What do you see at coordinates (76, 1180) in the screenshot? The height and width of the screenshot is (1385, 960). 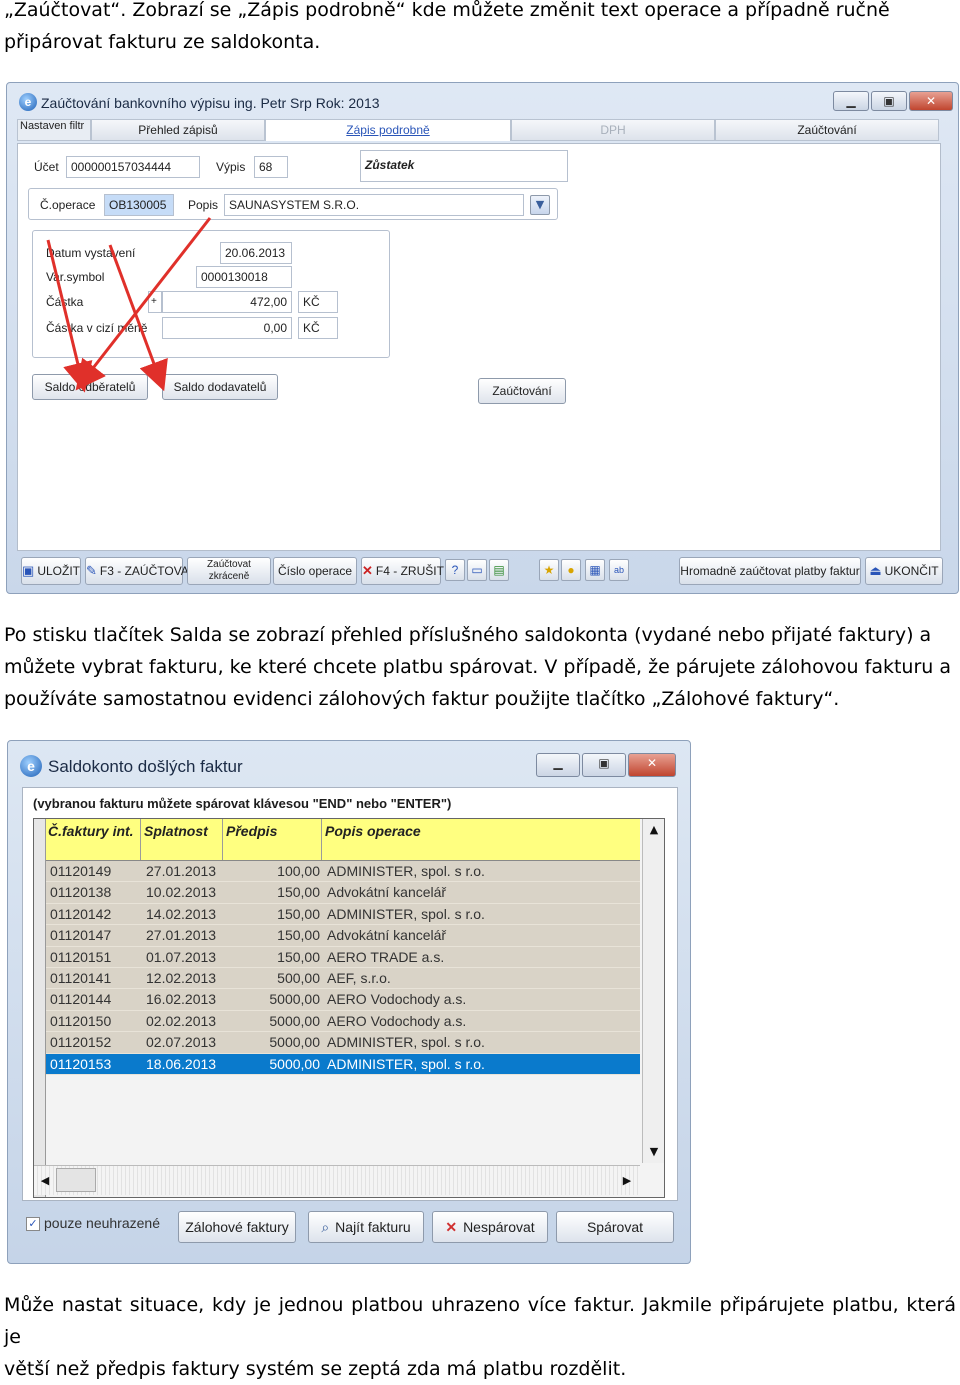 I see `scroll-thumb` at bounding box center [76, 1180].